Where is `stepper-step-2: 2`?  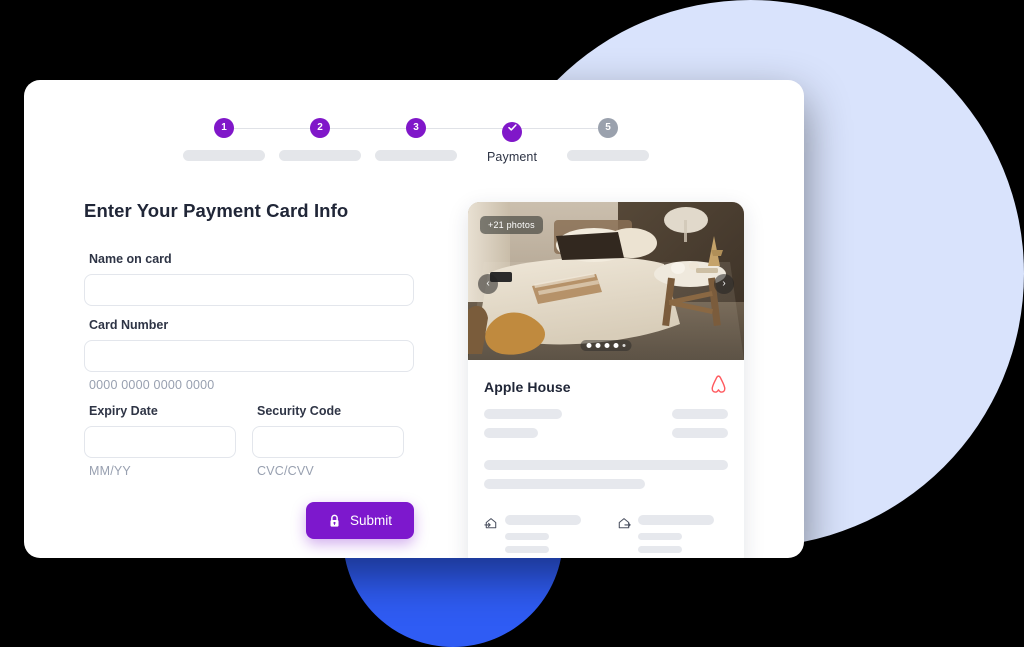
stepper-step-2: 2 is located at coordinates (320, 139).